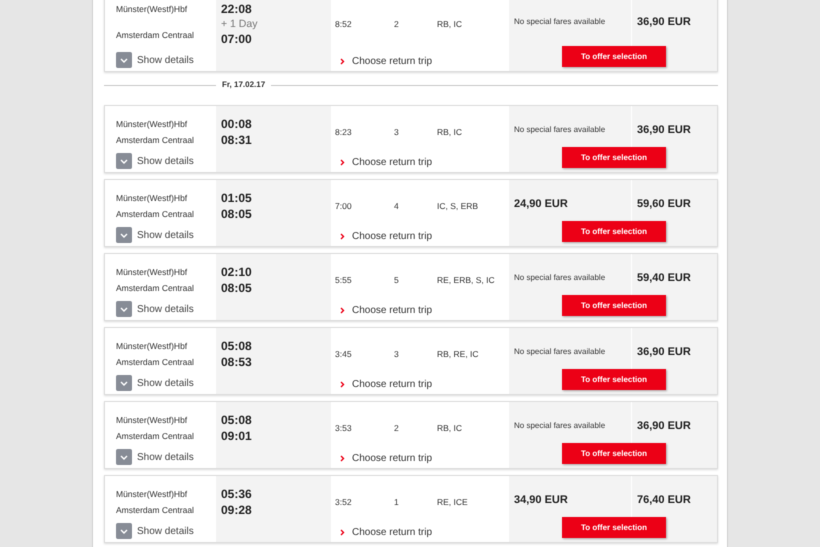 The height and width of the screenshot is (547, 820). What do you see at coordinates (244, 84) in the screenshot?
I see `date-separator: Fr, 17.02.17` at bounding box center [244, 84].